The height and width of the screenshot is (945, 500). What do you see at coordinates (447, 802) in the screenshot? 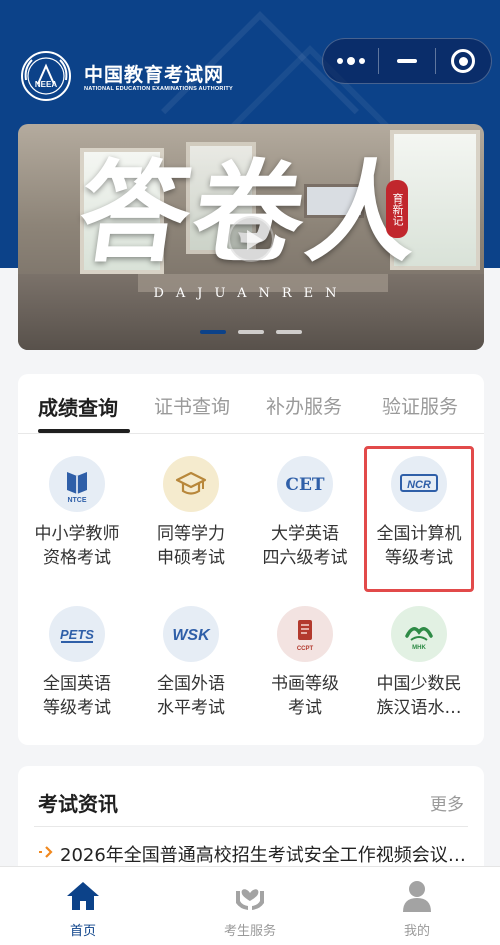
I see `news-more-link: 更多` at bounding box center [447, 802].